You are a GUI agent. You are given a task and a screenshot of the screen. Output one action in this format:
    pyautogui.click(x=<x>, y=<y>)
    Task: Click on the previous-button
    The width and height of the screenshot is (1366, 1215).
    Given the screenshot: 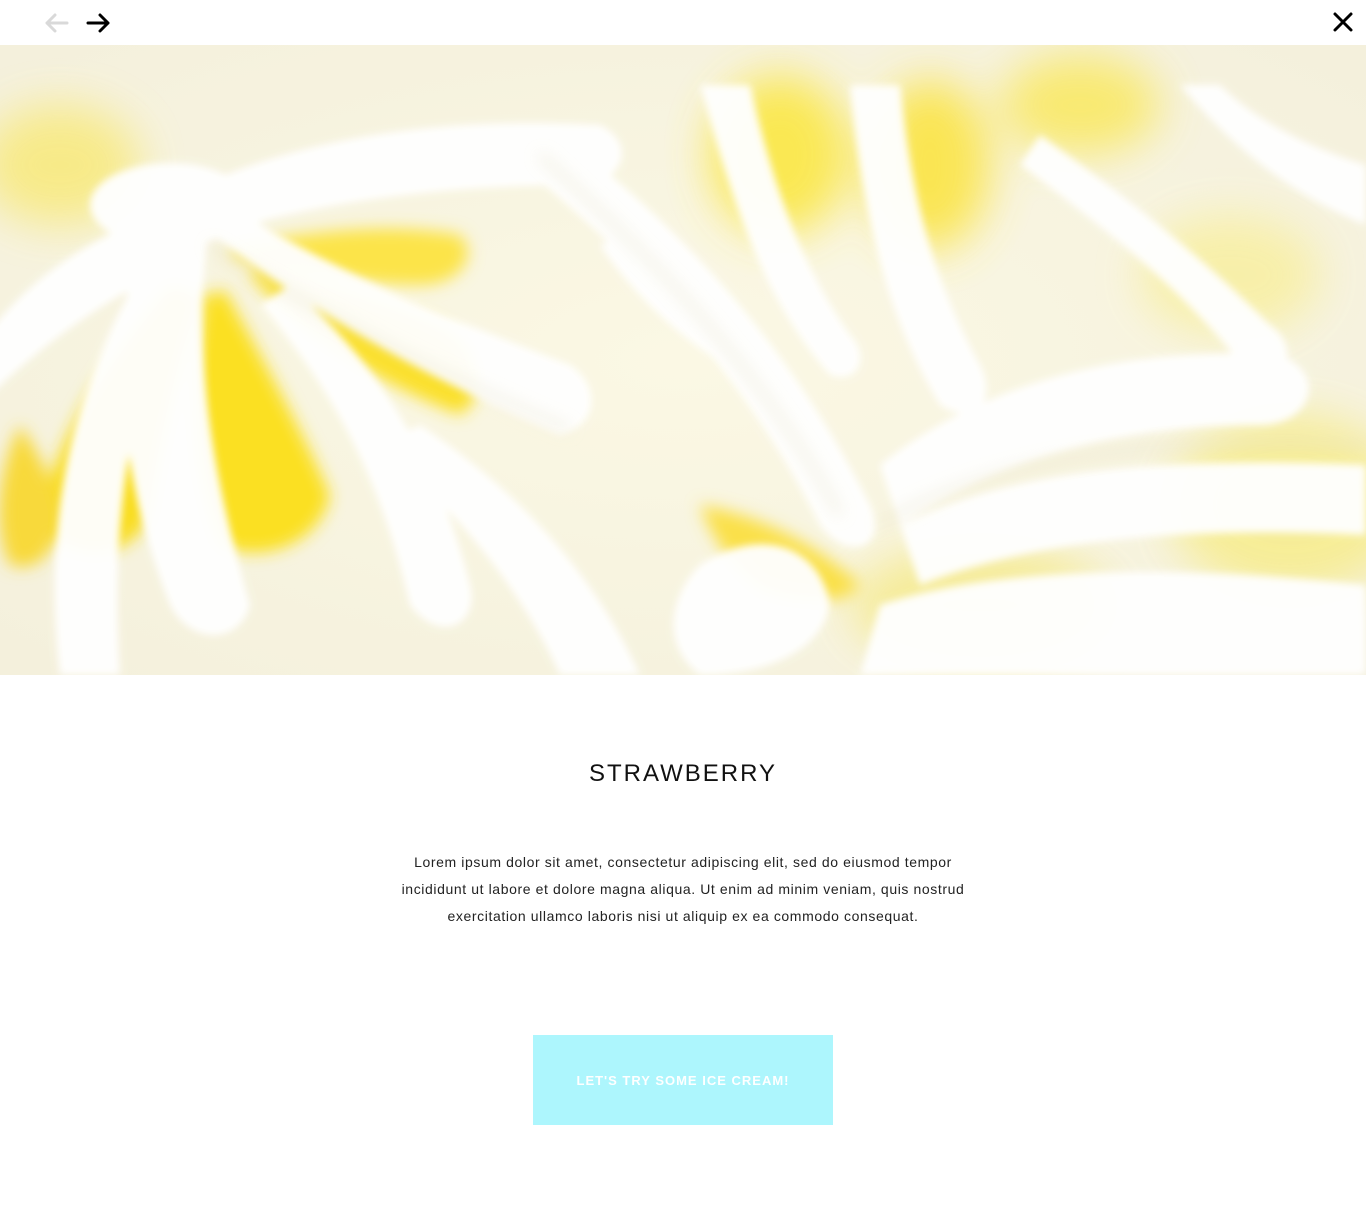 What is the action you would take?
    pyautogui.click(x=56, y=23)
    